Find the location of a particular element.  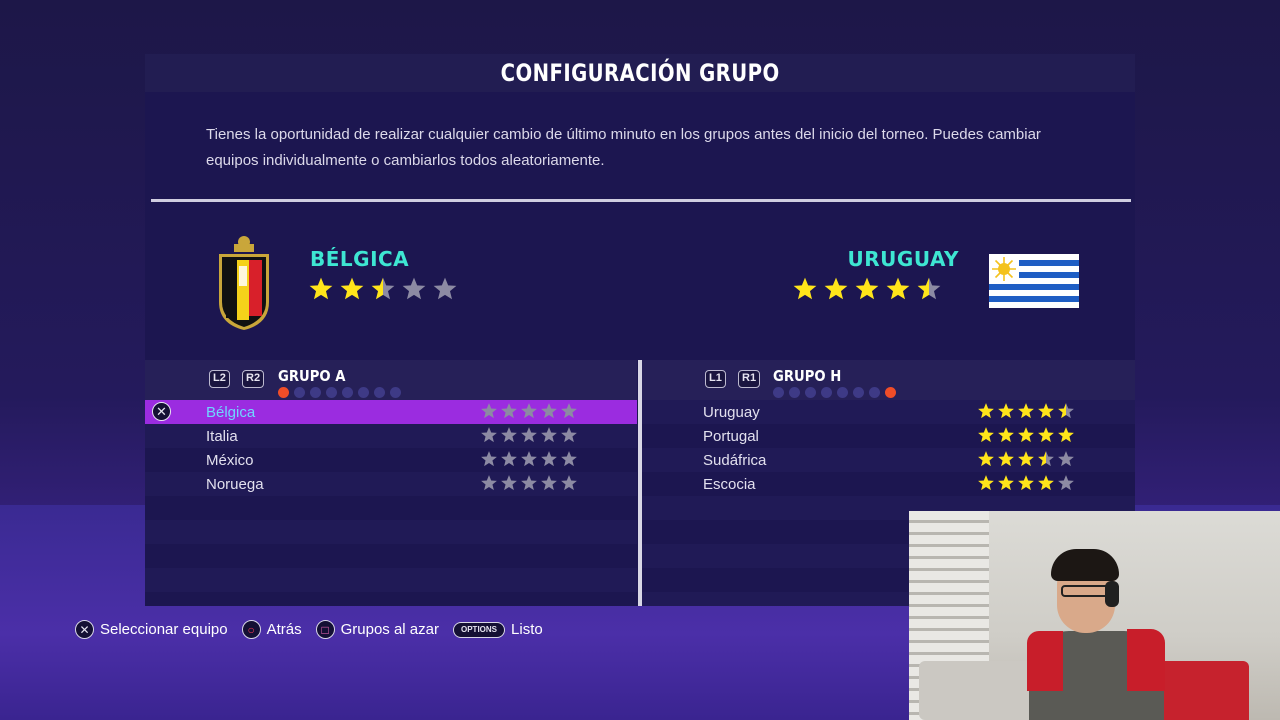

team-name: Portugal is located at coordinates (731, 436).